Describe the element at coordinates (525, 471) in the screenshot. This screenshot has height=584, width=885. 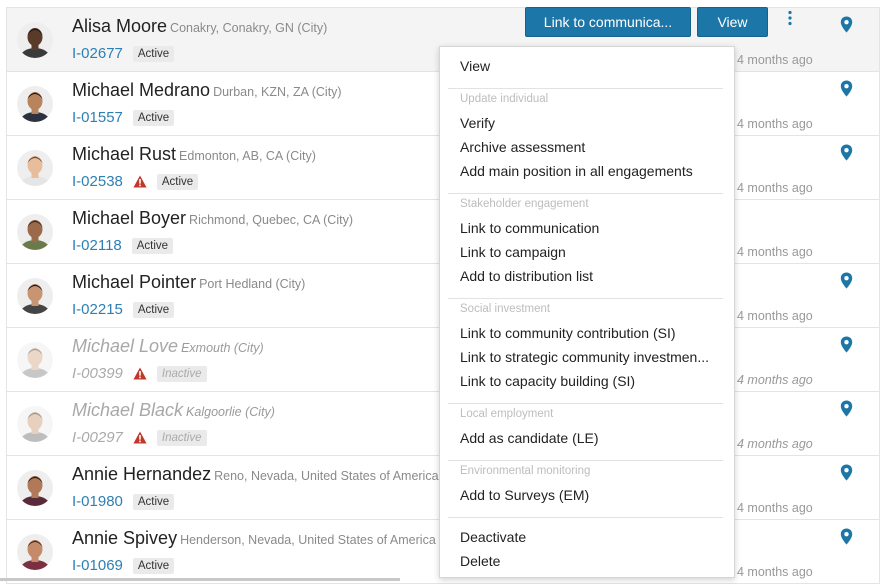
I see `menu-heading-environmental-monitoring: Environmental monitoring` at that location.